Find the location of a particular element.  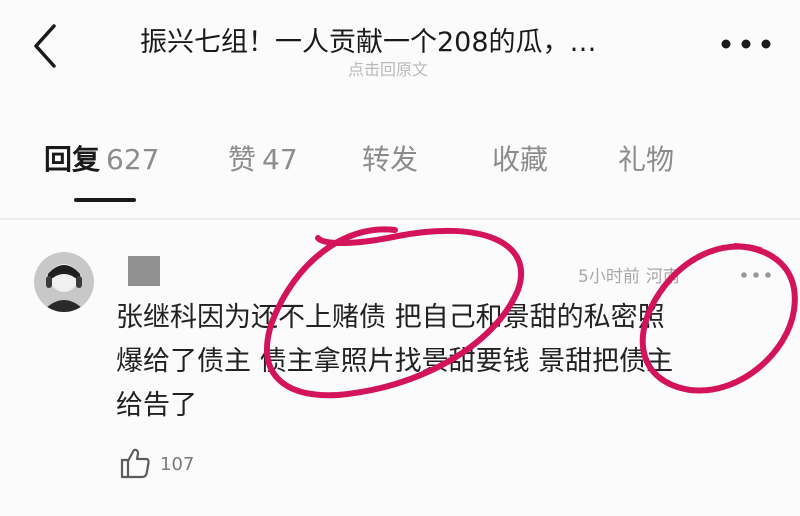

comment-location: 河南 is located at coordinates (662, 277).